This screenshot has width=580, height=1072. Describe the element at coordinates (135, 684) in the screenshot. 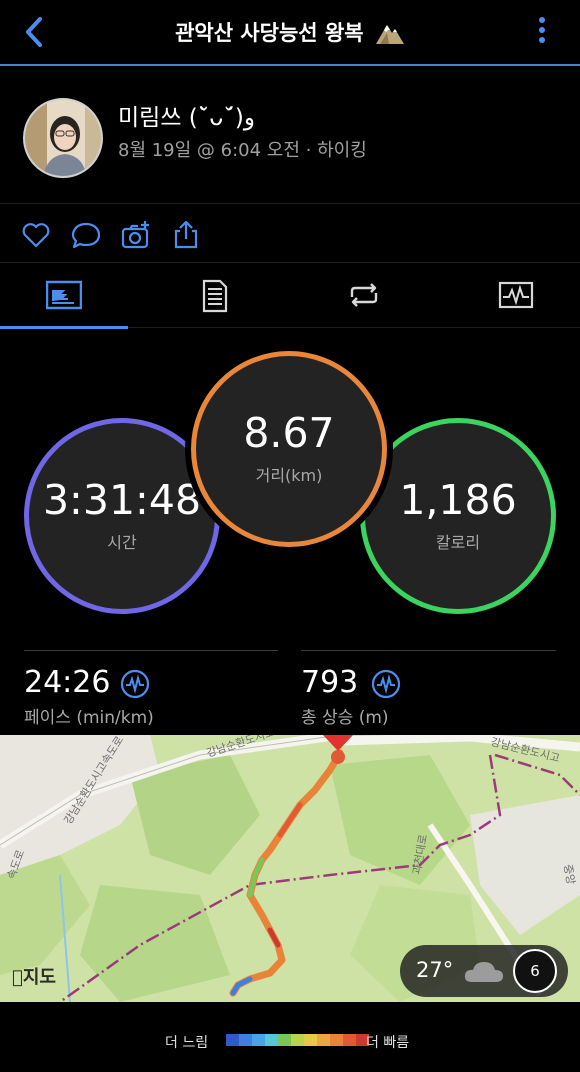

I see `pace-chart-icon` at that location.